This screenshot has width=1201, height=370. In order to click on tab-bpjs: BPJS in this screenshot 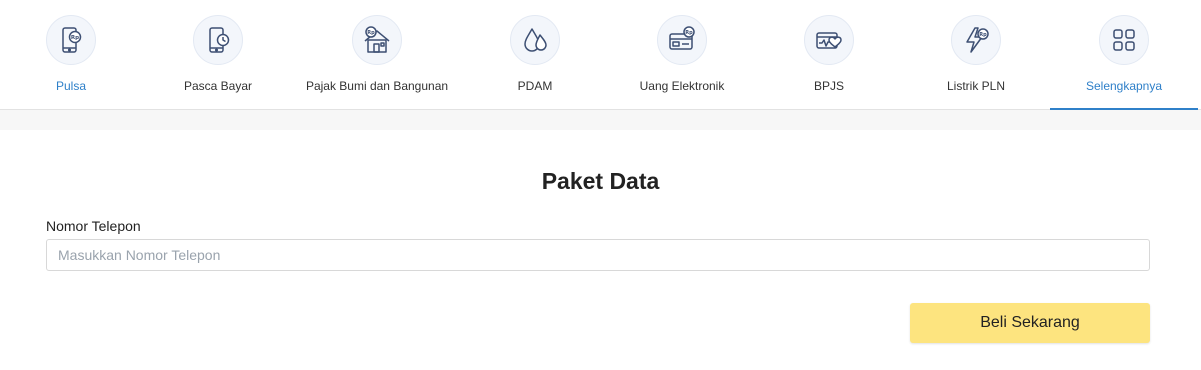, I will do `click(829, 55)`.